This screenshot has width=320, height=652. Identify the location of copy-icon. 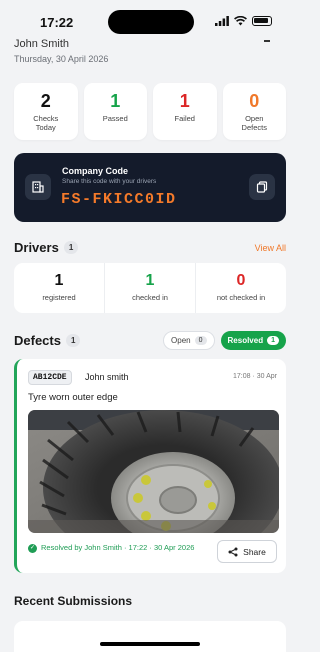
(262, 187).